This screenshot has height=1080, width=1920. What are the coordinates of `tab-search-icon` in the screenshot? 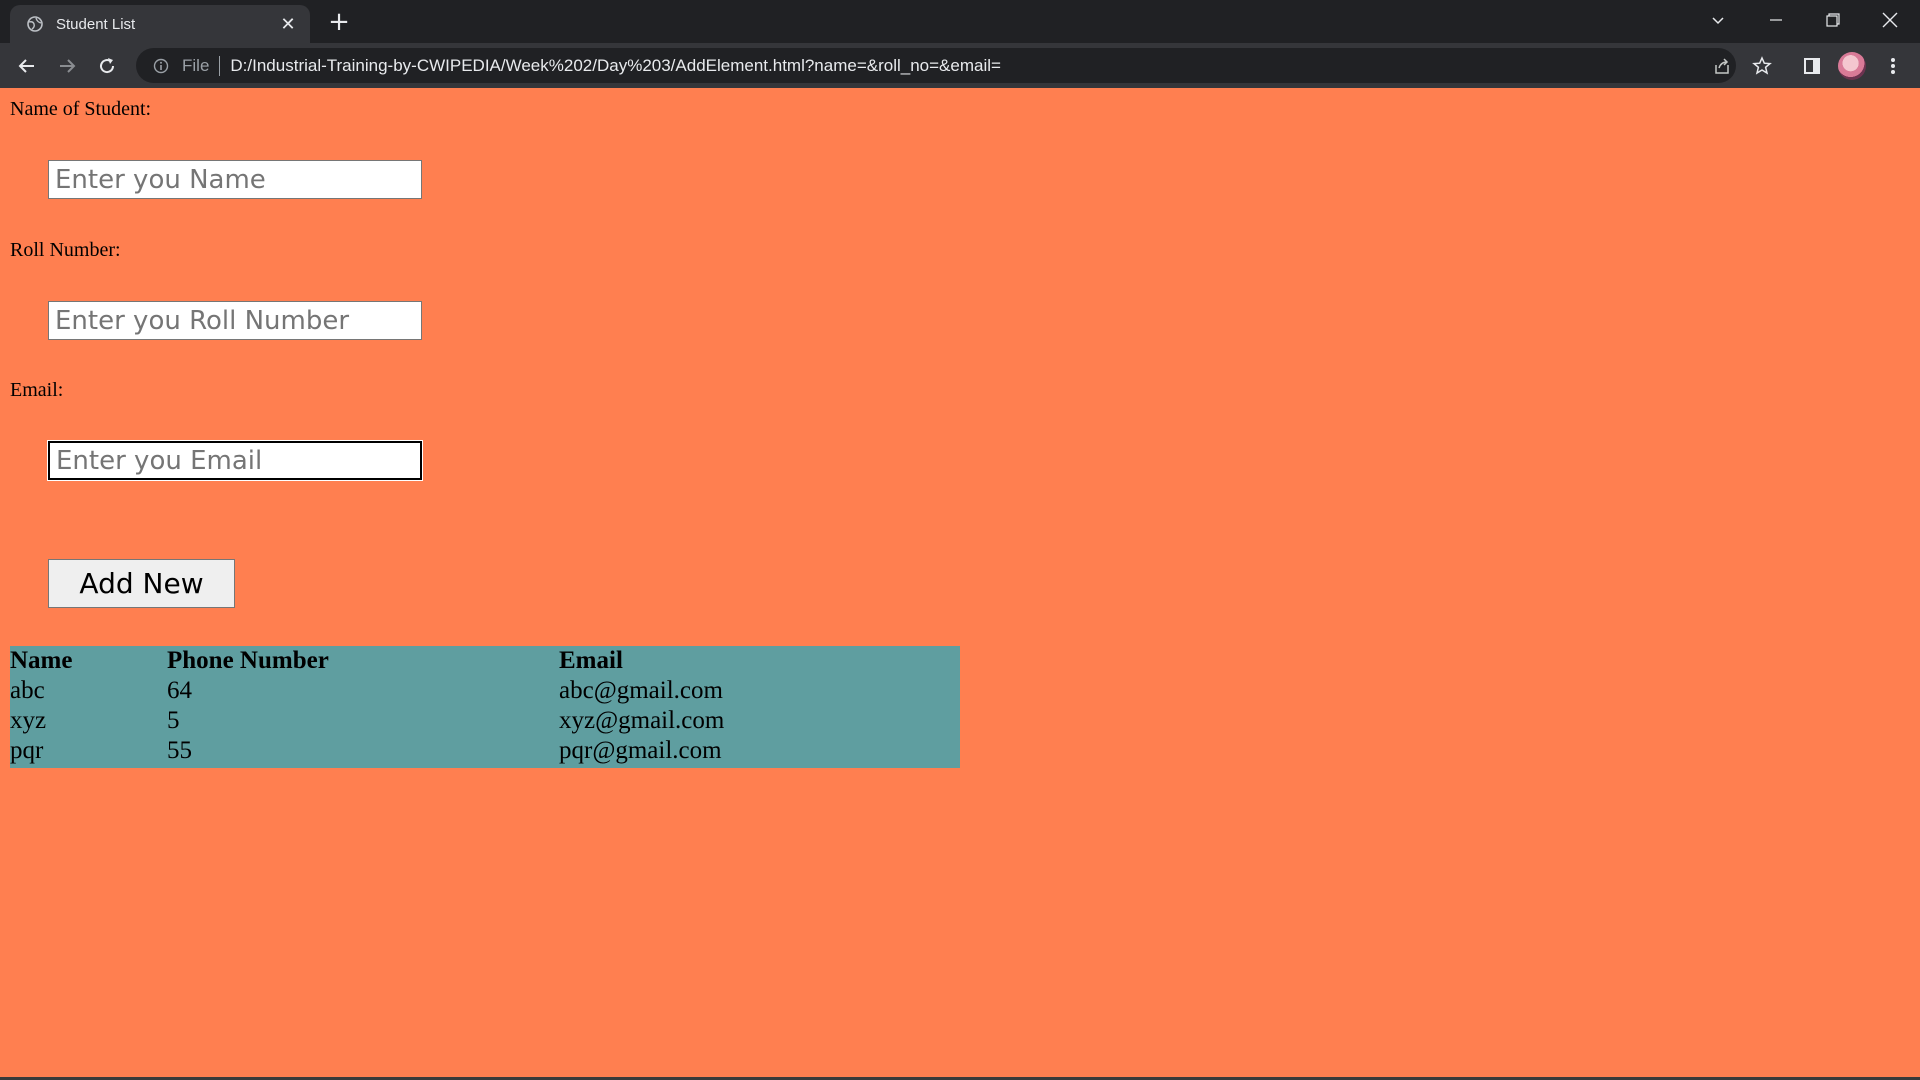 It's located at (1718, 20).